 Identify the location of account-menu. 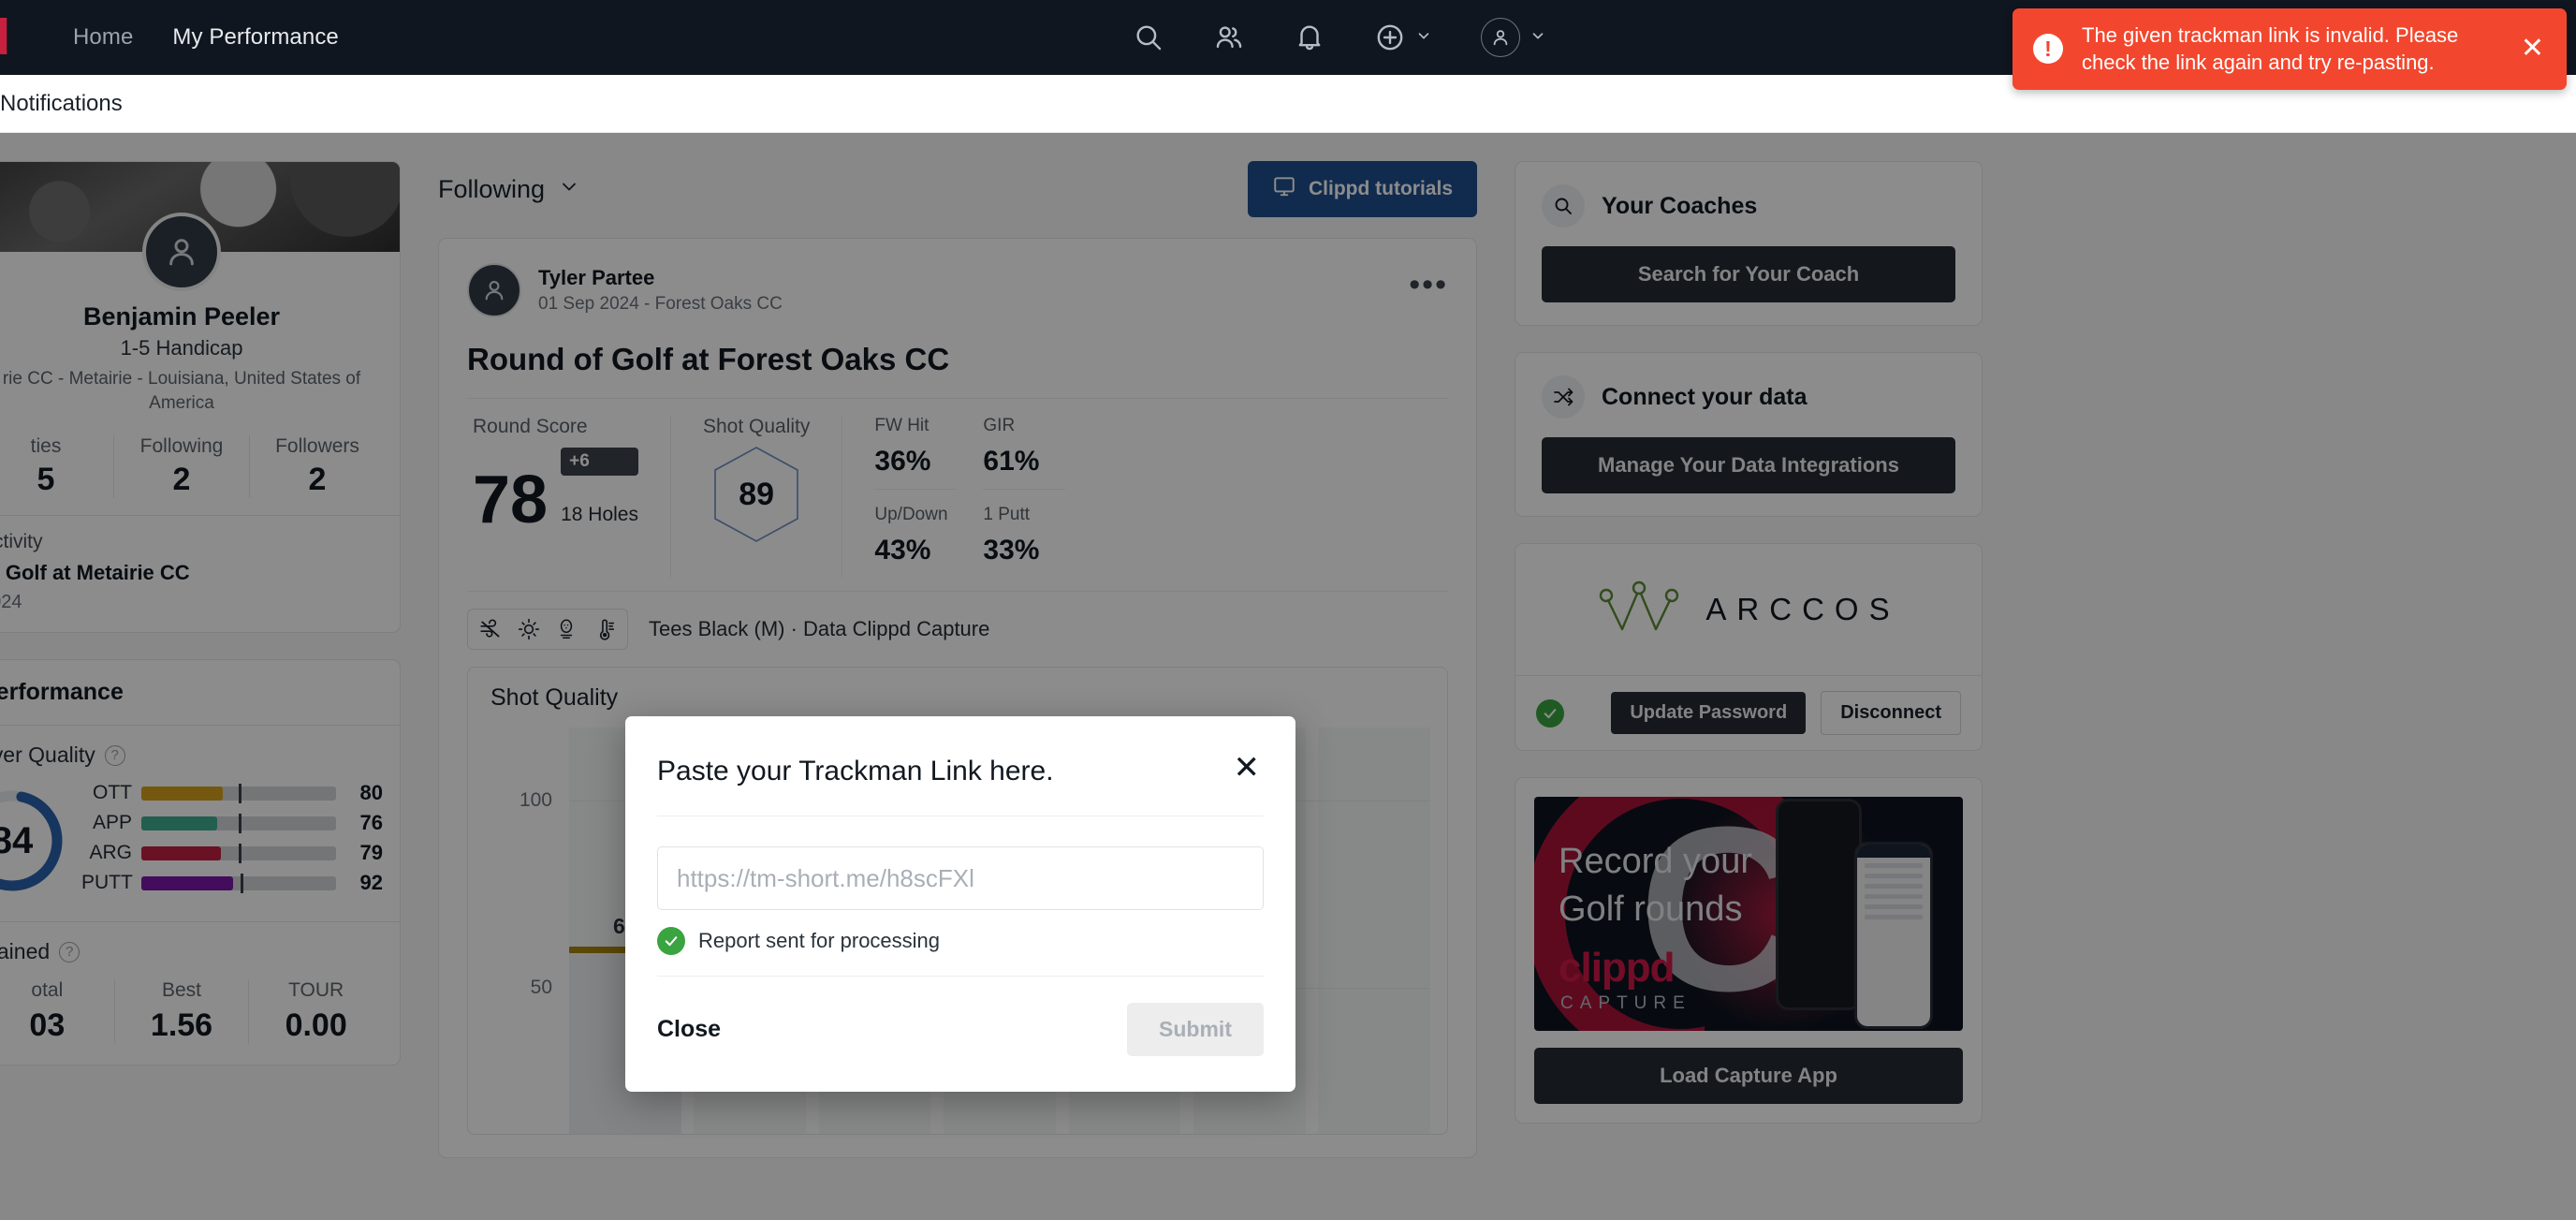
(1513, 37).